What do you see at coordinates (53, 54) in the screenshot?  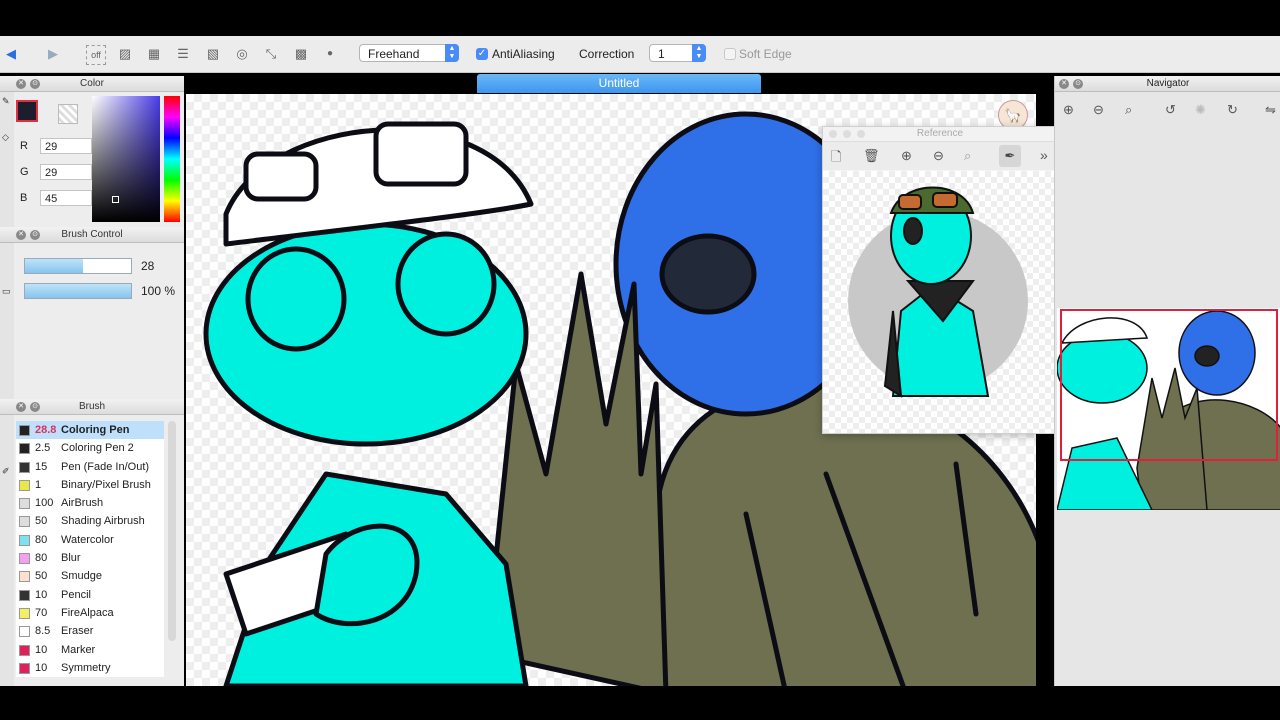 I see `next-arrow-icon: ▶` at bounding box center [53, 54].